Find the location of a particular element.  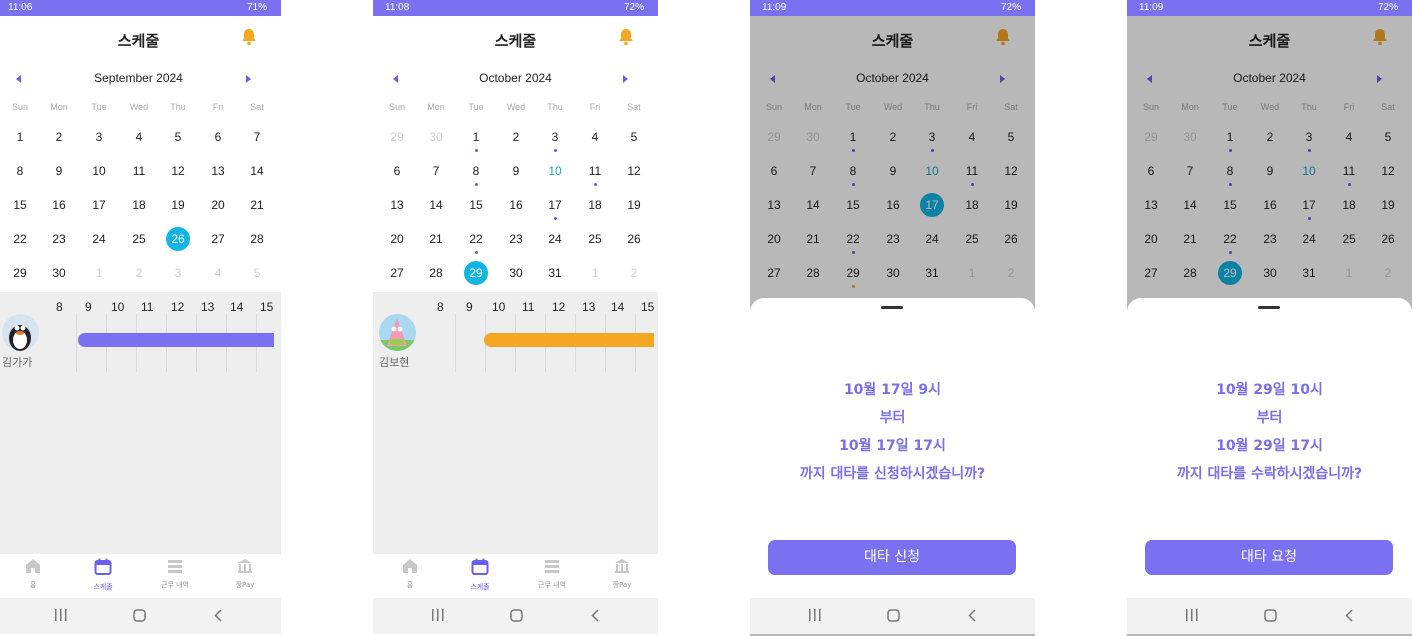

calendar-day-selected: 29 is located at coordinates (476, 273).